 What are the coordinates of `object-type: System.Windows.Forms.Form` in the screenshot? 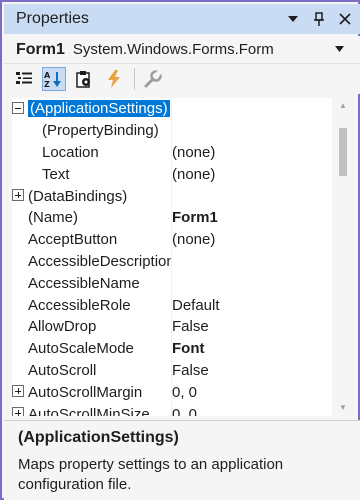 It's located at (173, 49).